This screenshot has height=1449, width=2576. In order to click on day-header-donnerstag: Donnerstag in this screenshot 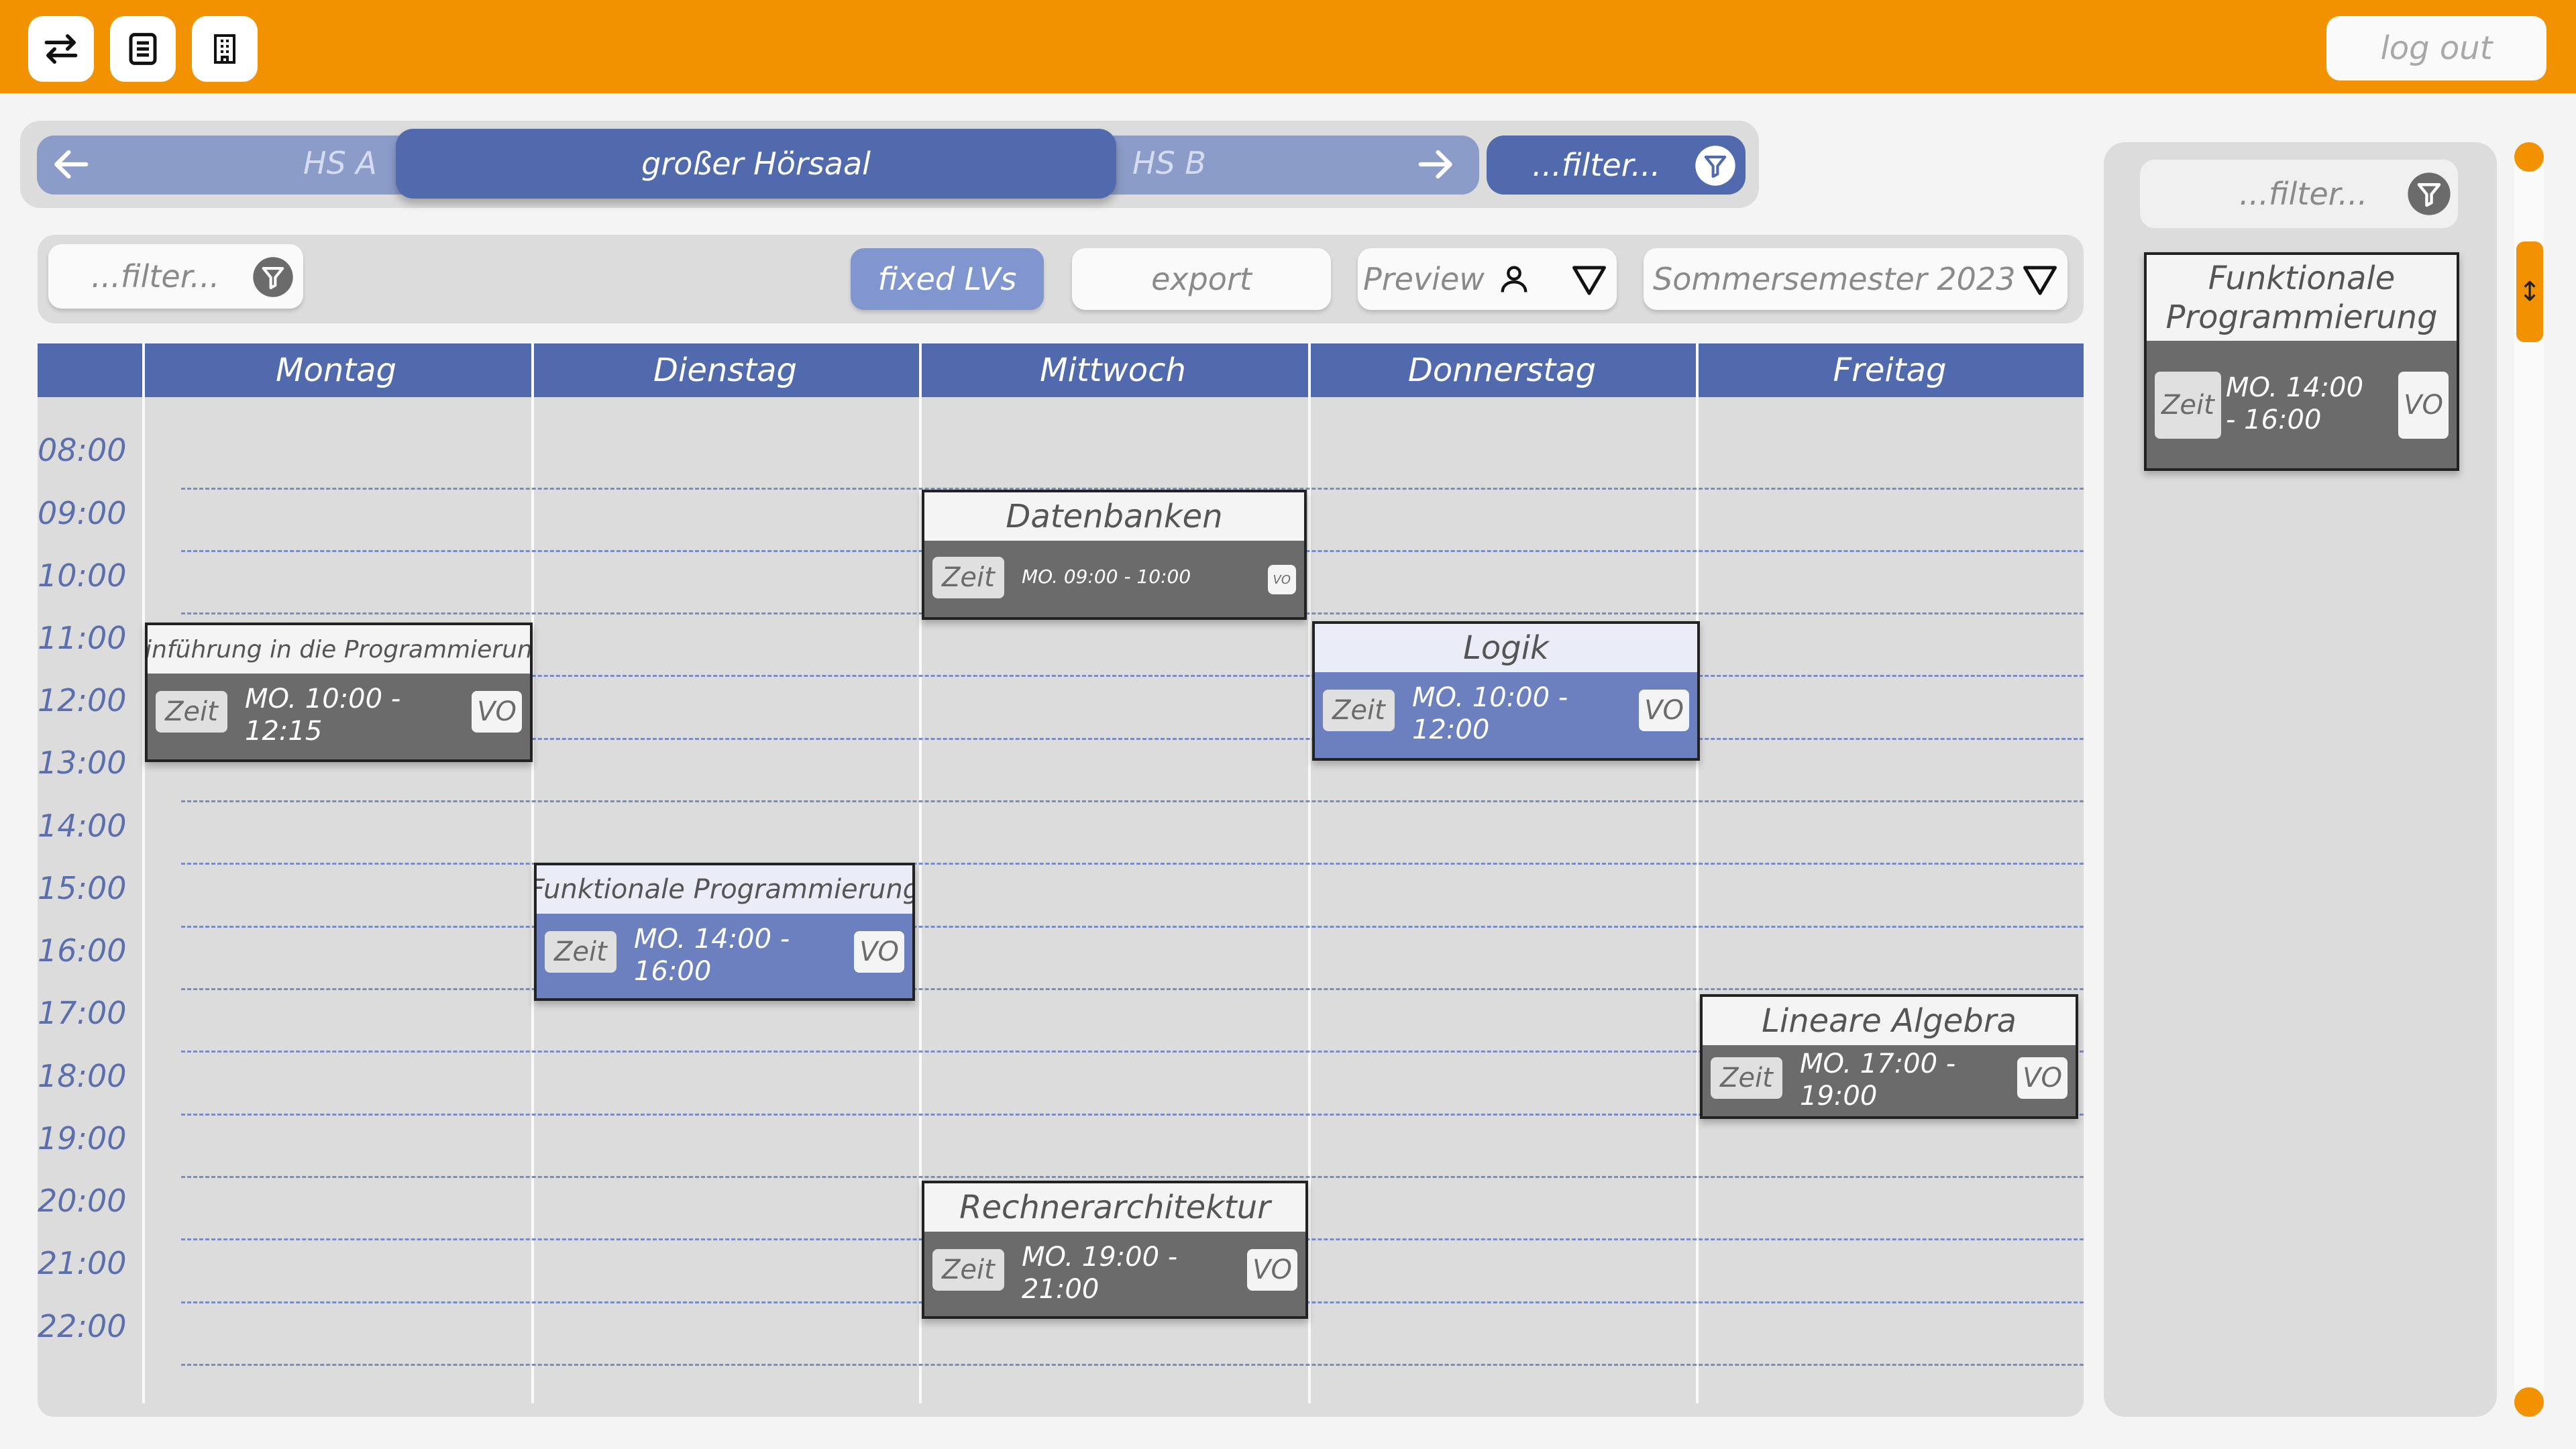, I will do `click(1502, 370)`.